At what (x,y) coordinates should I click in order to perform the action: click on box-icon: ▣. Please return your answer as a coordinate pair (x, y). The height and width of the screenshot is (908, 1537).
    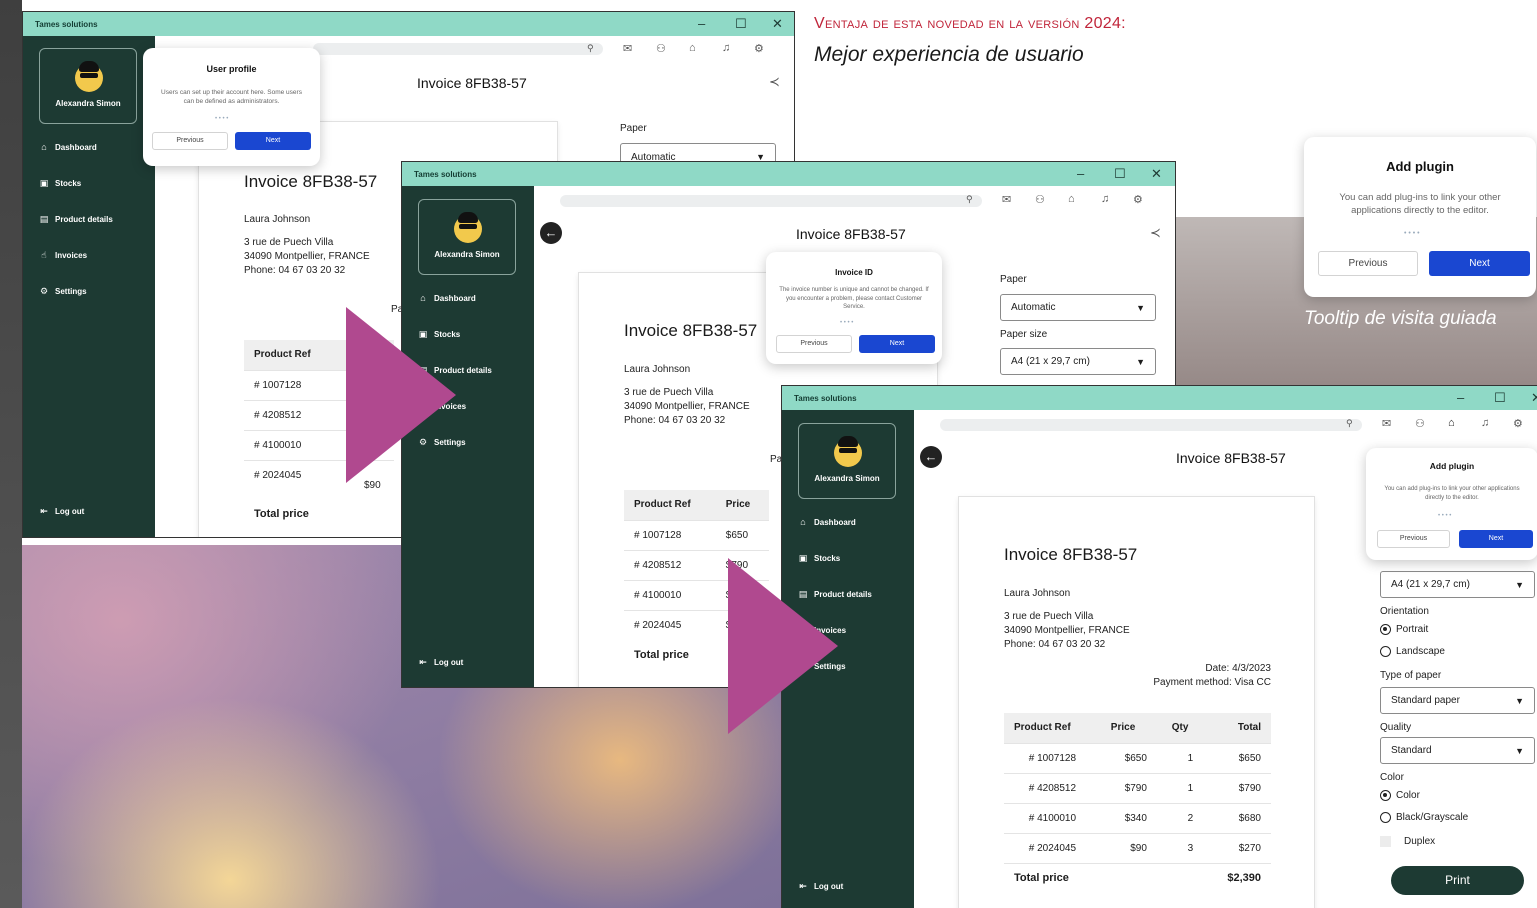
    Looking at the image, I should click on (44, 183).